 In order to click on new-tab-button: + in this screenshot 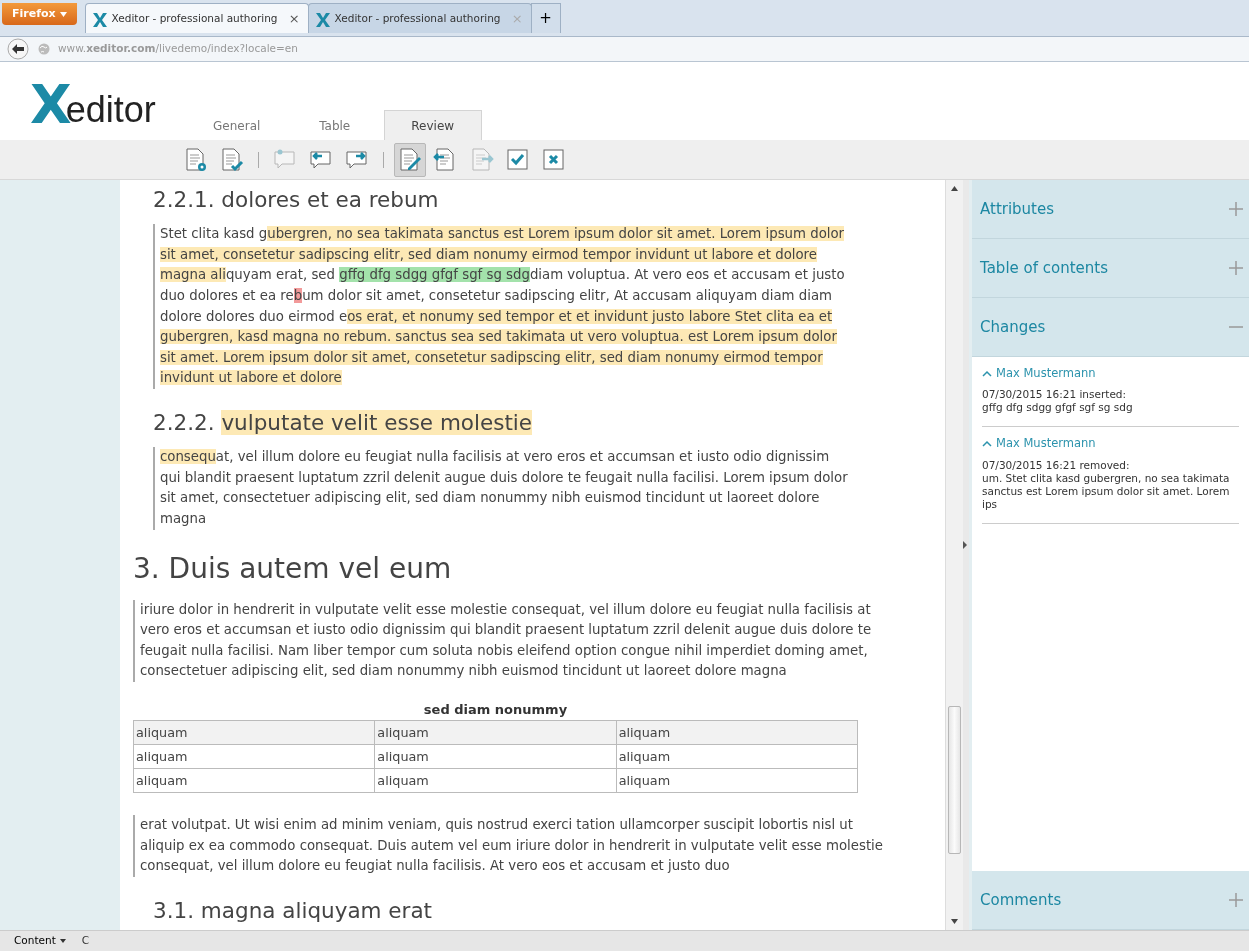, I will do `click(545, 18)`.